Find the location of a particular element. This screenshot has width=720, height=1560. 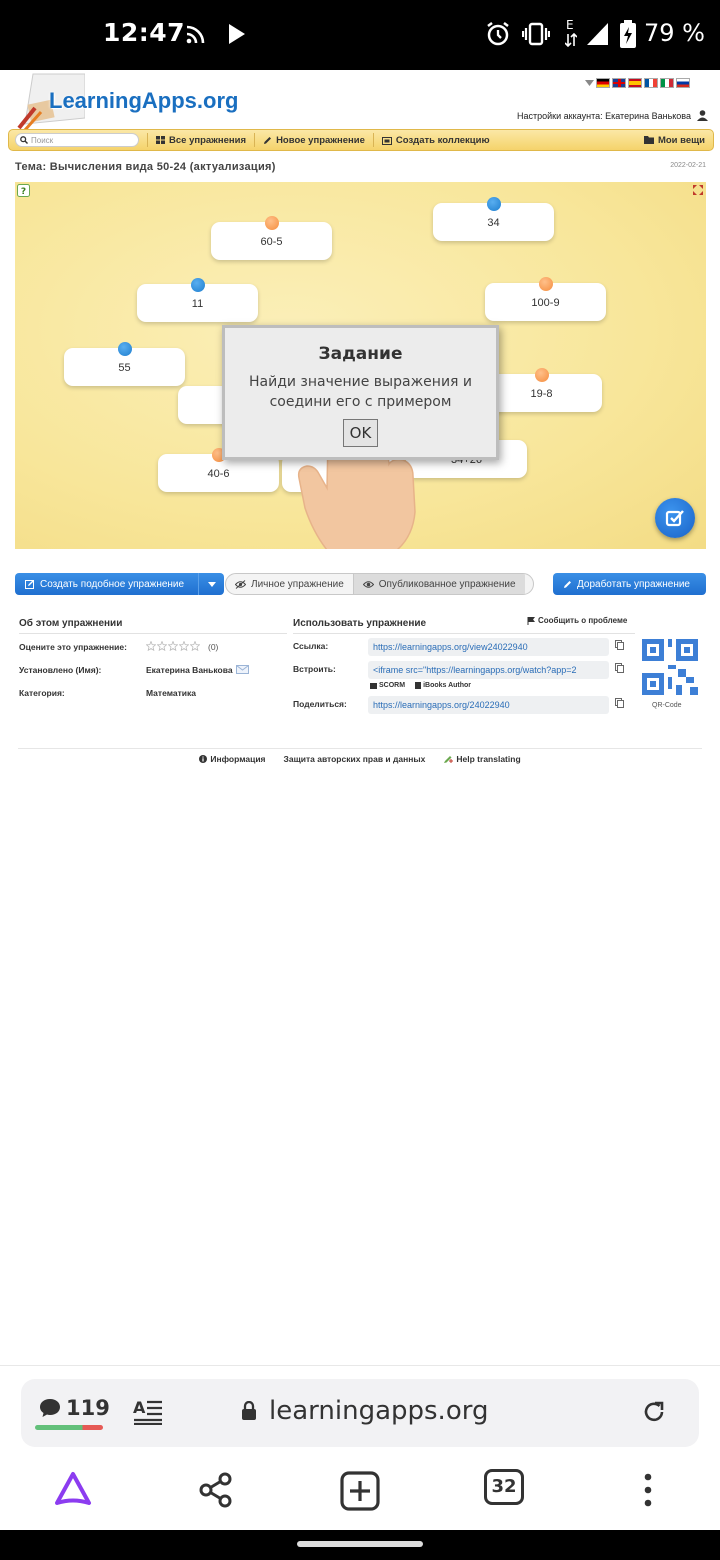

signal-icon is located at coordinates (597, 34).